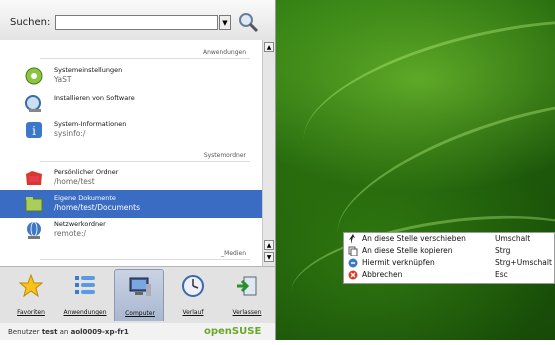 This screenshot has width=555, height=345. I want to click on software-install-icon, so click(33, 103).